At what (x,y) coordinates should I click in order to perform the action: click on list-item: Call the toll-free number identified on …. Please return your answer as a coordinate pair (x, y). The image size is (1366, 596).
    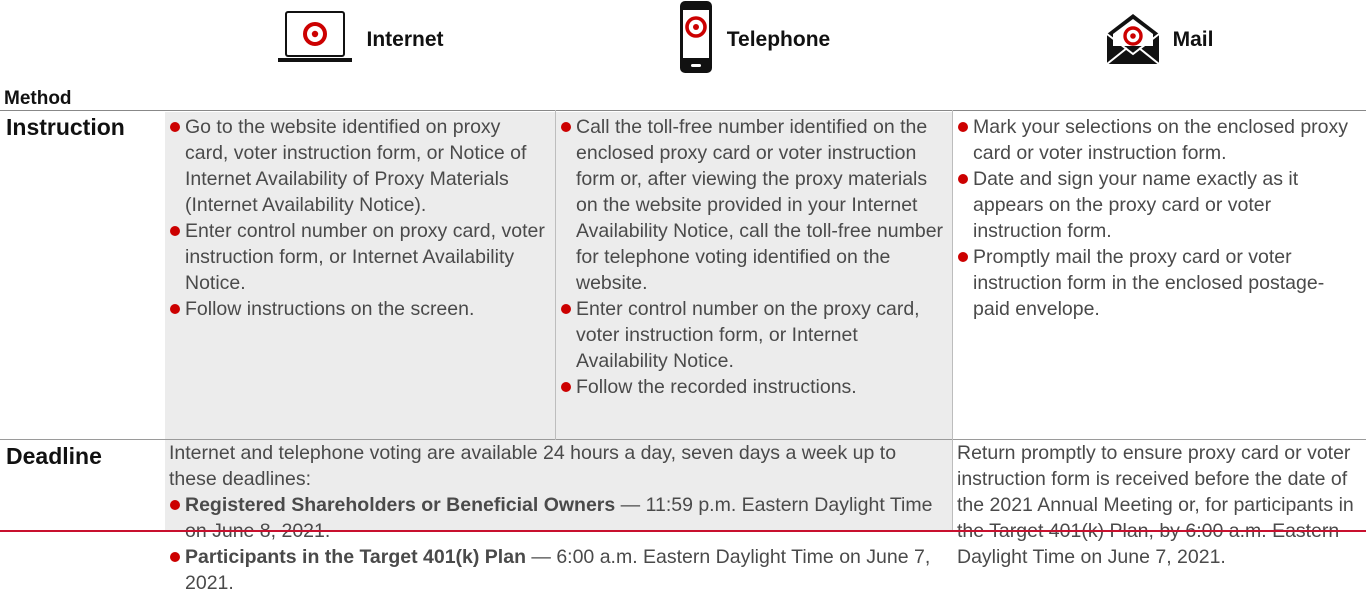
    Looking at the image, I should click on (753, 205).